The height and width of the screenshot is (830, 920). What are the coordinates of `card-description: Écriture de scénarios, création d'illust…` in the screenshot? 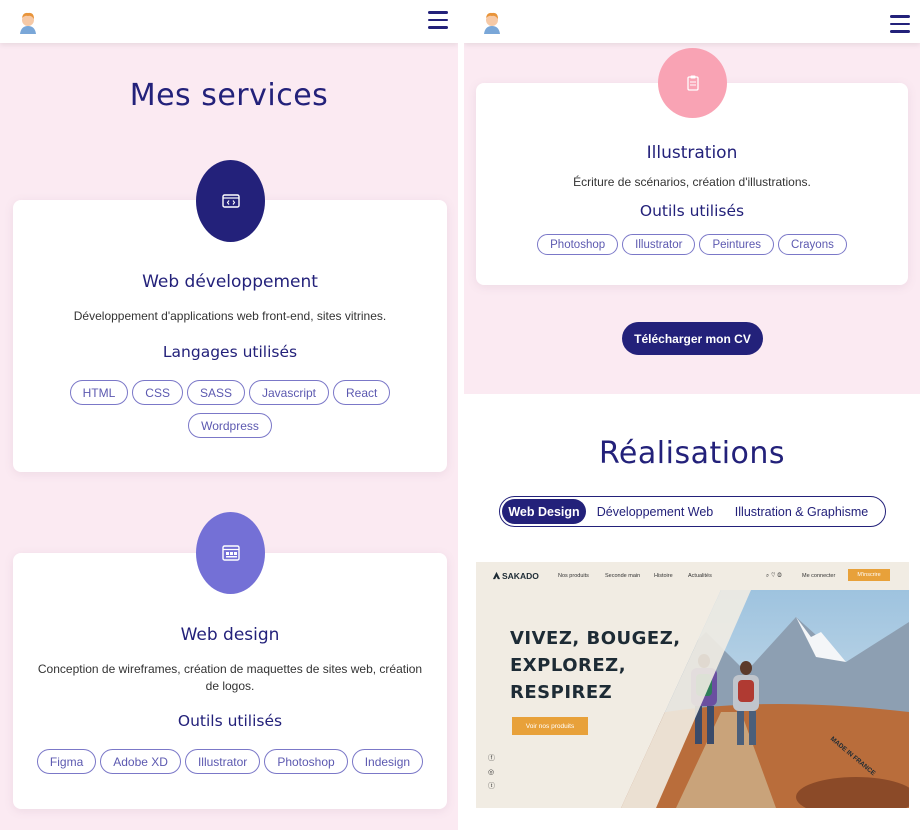 It's located at (692, 182).